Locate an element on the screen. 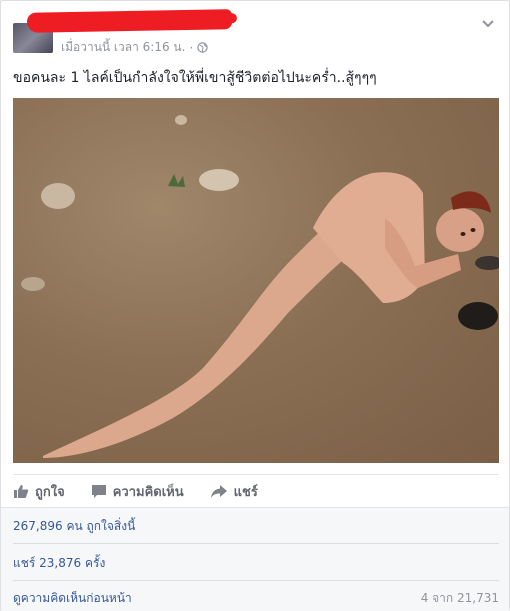  shares-suffix: ครั้ง is located at coordinates (95, 563).